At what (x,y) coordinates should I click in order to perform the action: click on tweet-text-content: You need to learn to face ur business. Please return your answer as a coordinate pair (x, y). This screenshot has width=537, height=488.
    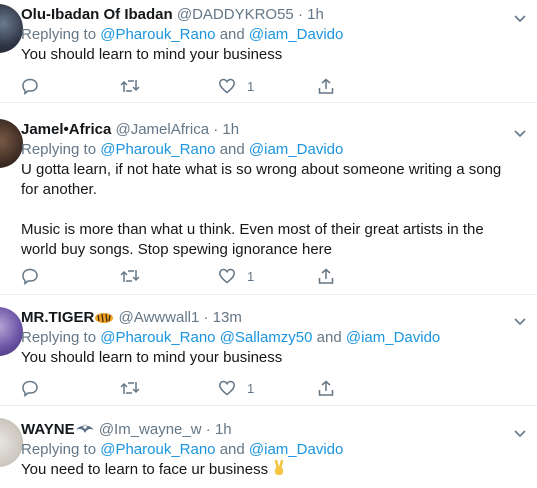
    Looking at the image, I should click on (145, 469).